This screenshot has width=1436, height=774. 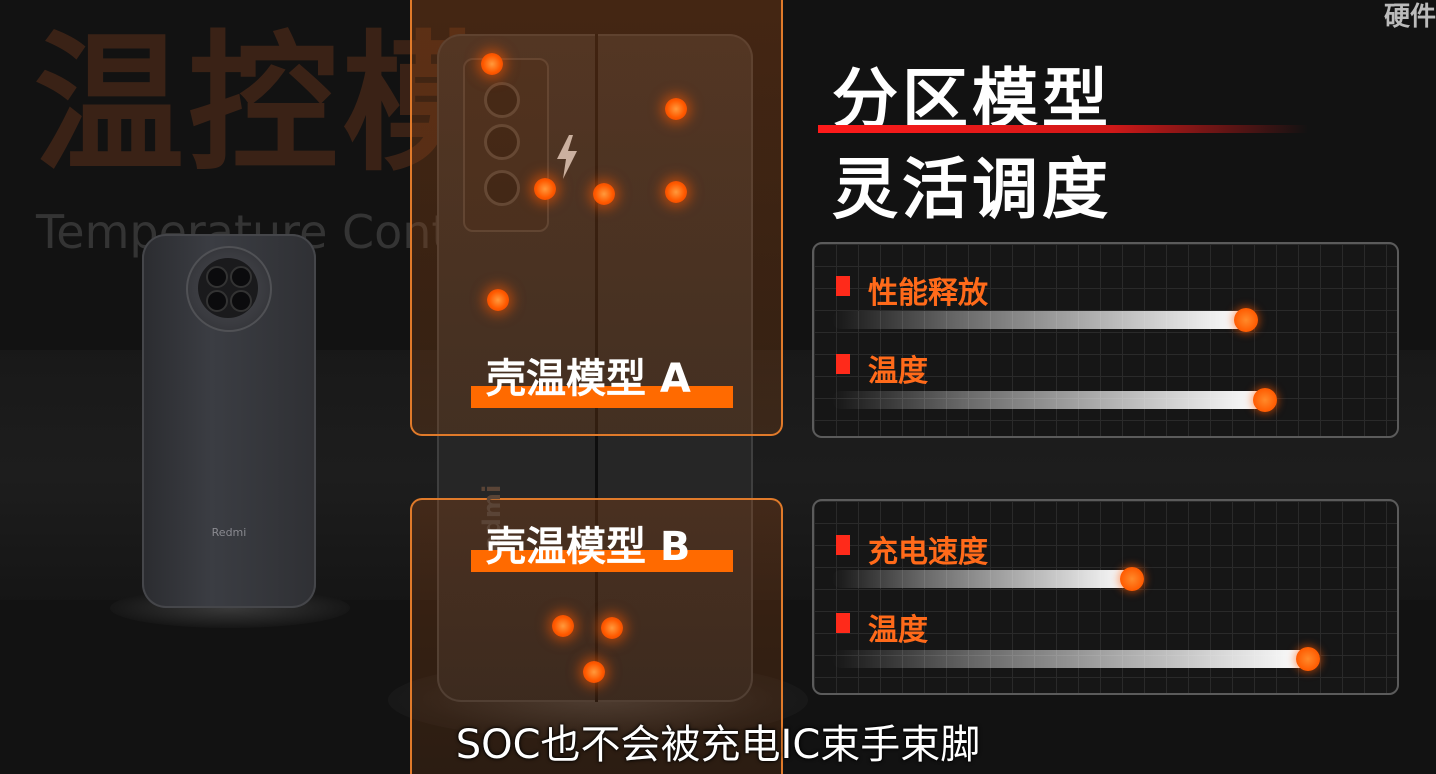 What do you see at coordinates (588, 379) in the screenshot?
I see `zone-a-label: 壳温模型 A` at bounding box center [588, 379].